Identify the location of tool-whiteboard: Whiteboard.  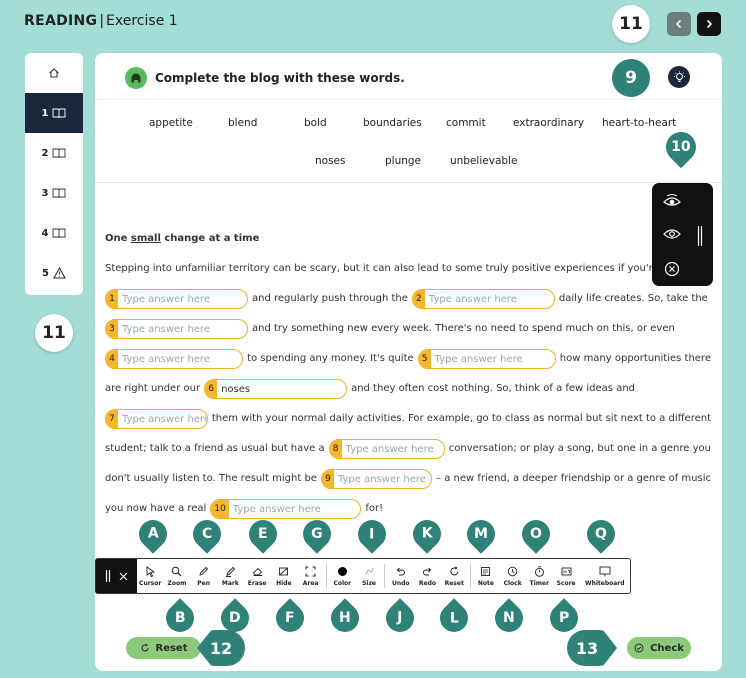
(604, 576).